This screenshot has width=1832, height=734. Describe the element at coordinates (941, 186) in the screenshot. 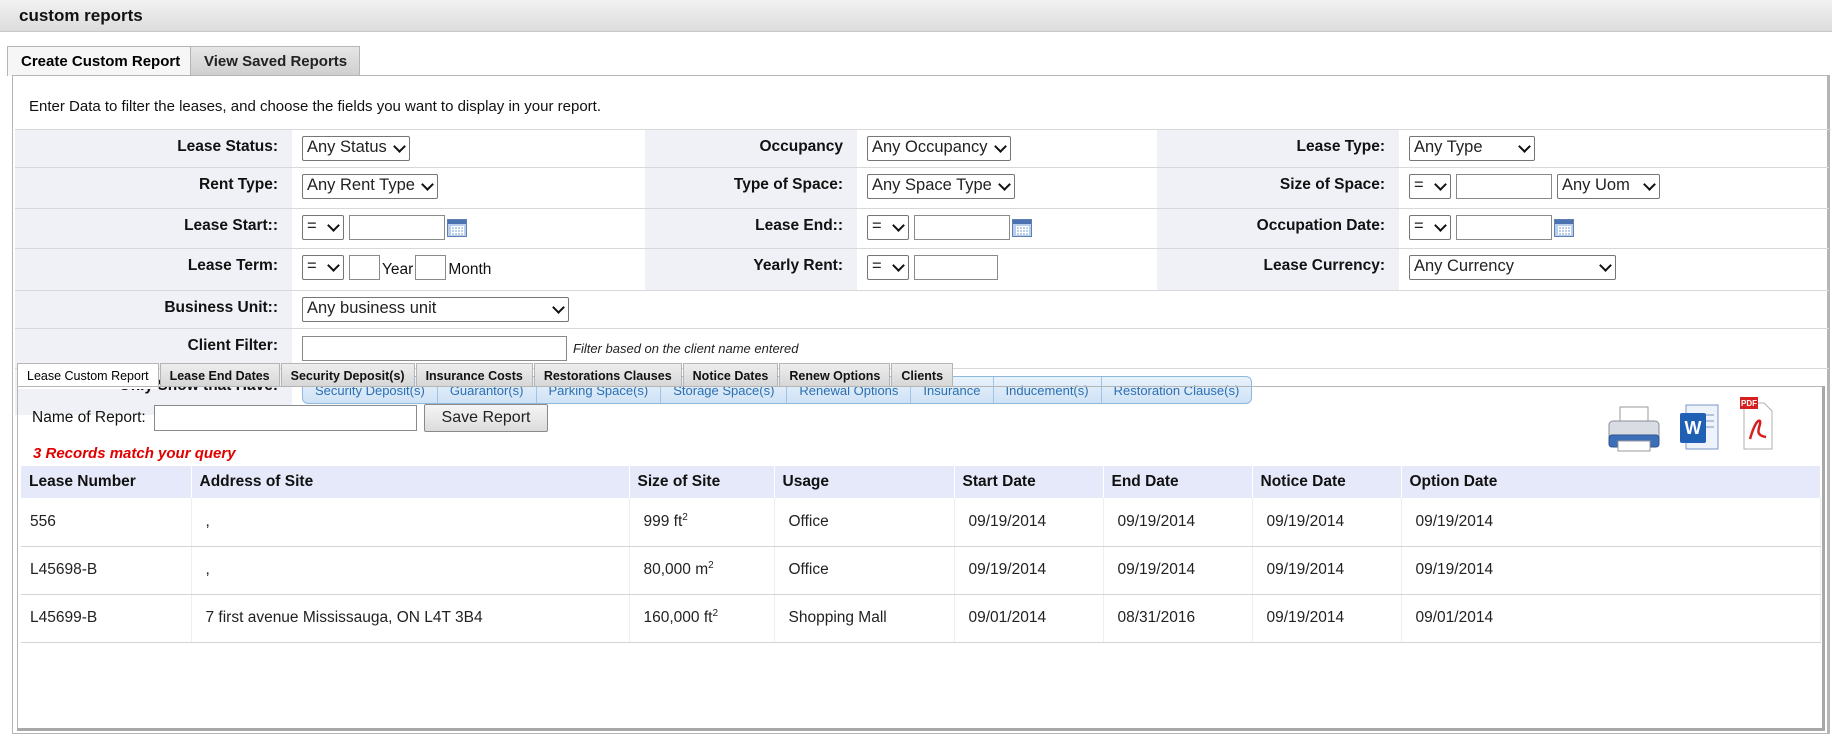

I see `type-of-space-select: Any Space Type` at that location.